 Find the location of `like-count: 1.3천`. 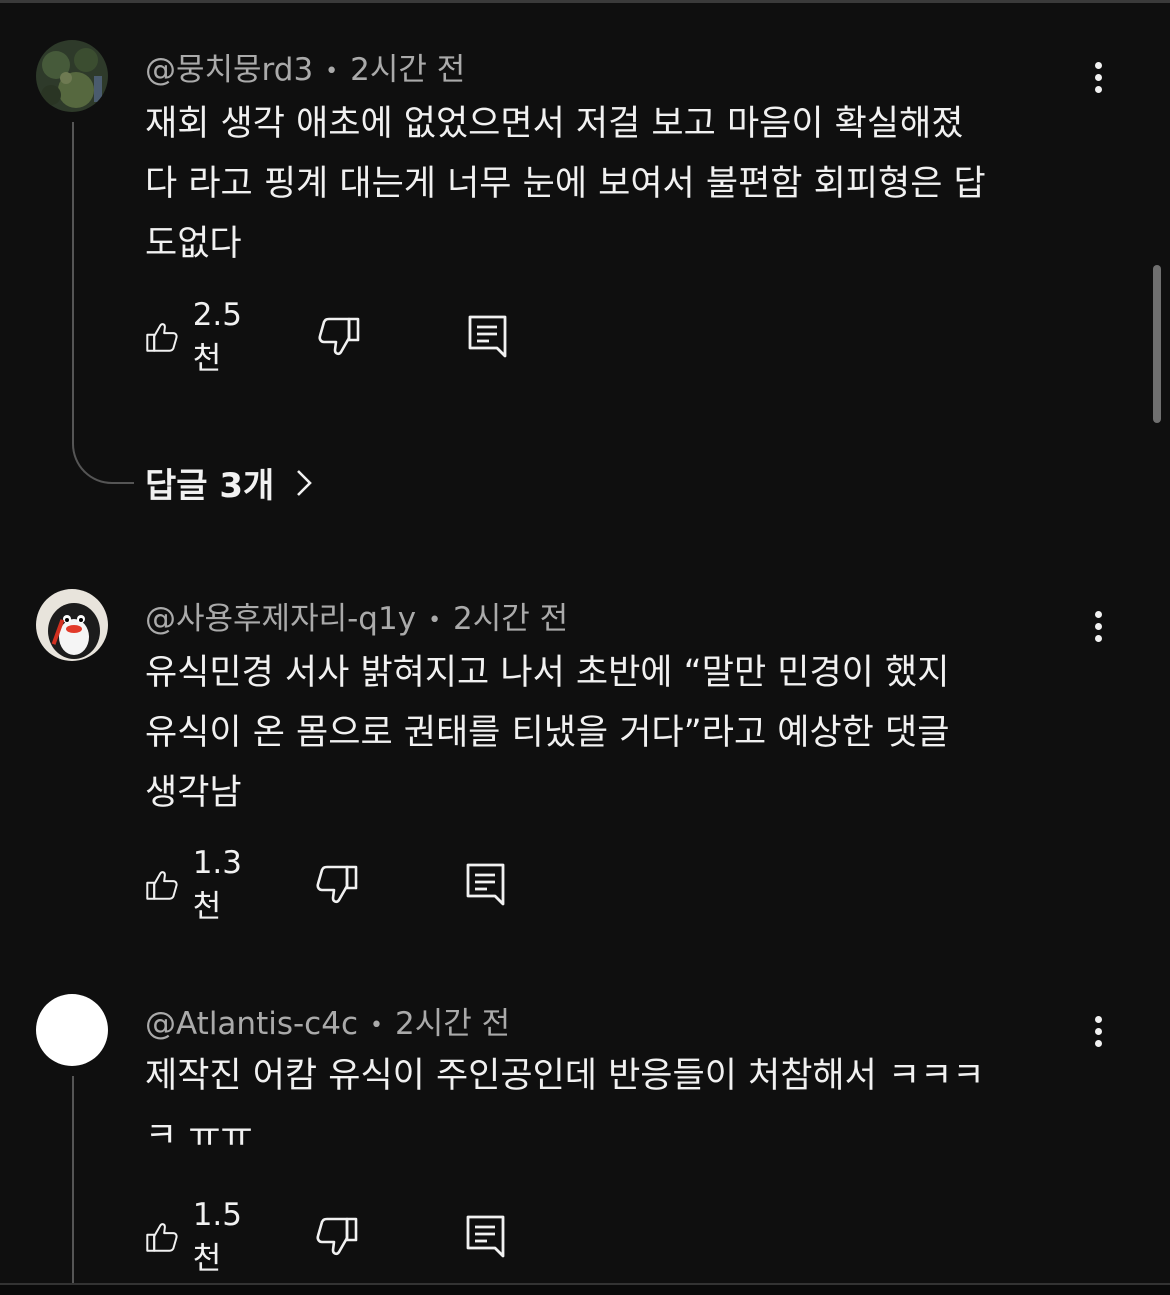

like-count: 1.3천 is located at coordinates (217, 884).